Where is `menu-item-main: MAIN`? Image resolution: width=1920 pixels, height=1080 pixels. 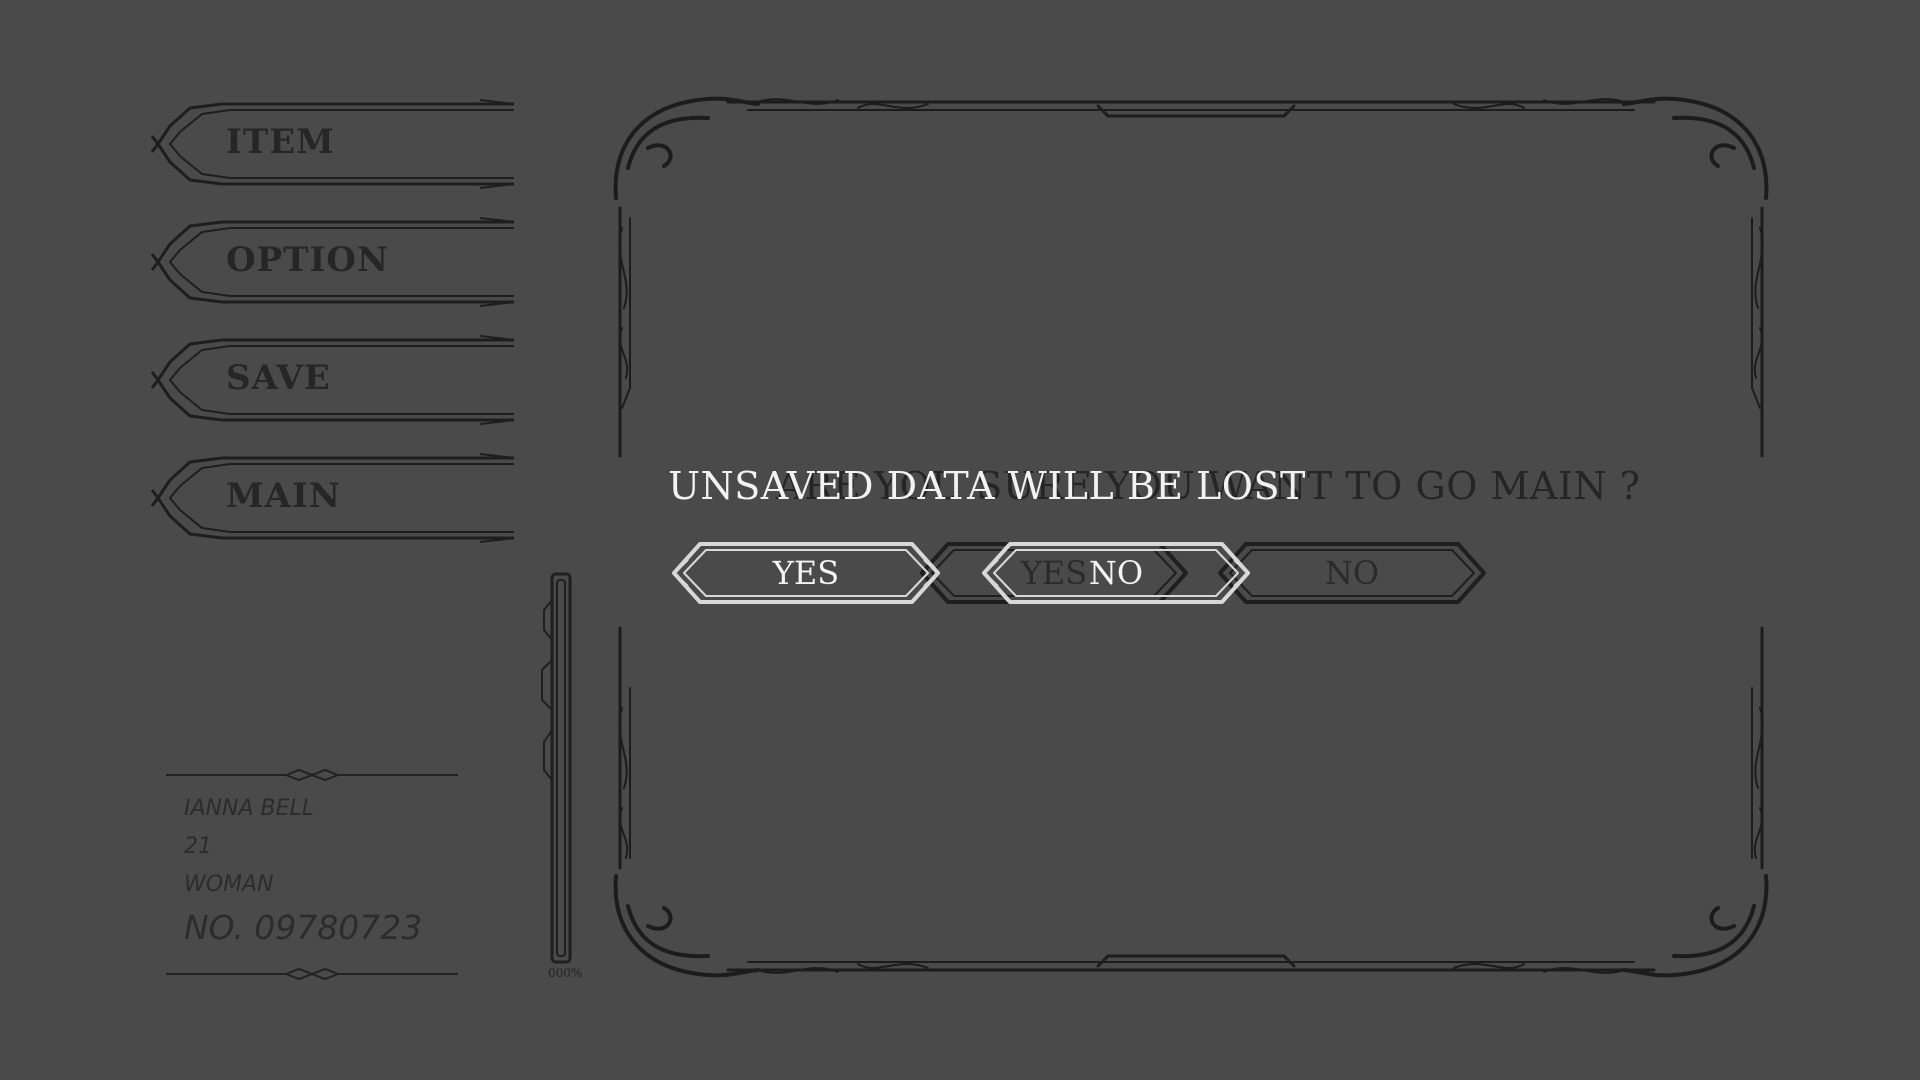 menu-item-main: MAIN is located at coordinates (333, 498).